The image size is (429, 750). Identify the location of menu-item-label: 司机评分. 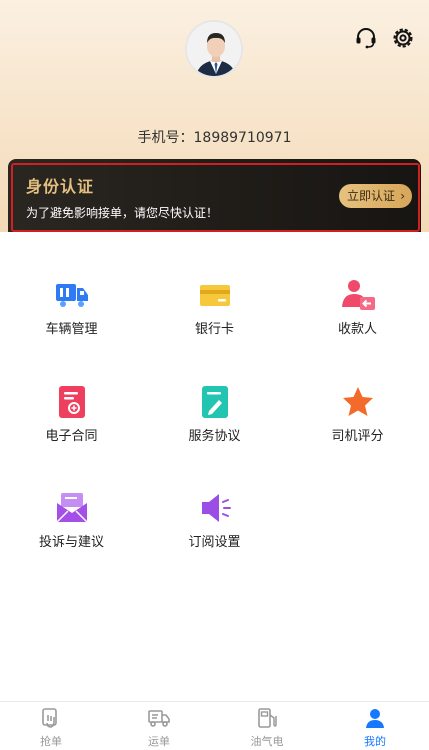
(357, 436).